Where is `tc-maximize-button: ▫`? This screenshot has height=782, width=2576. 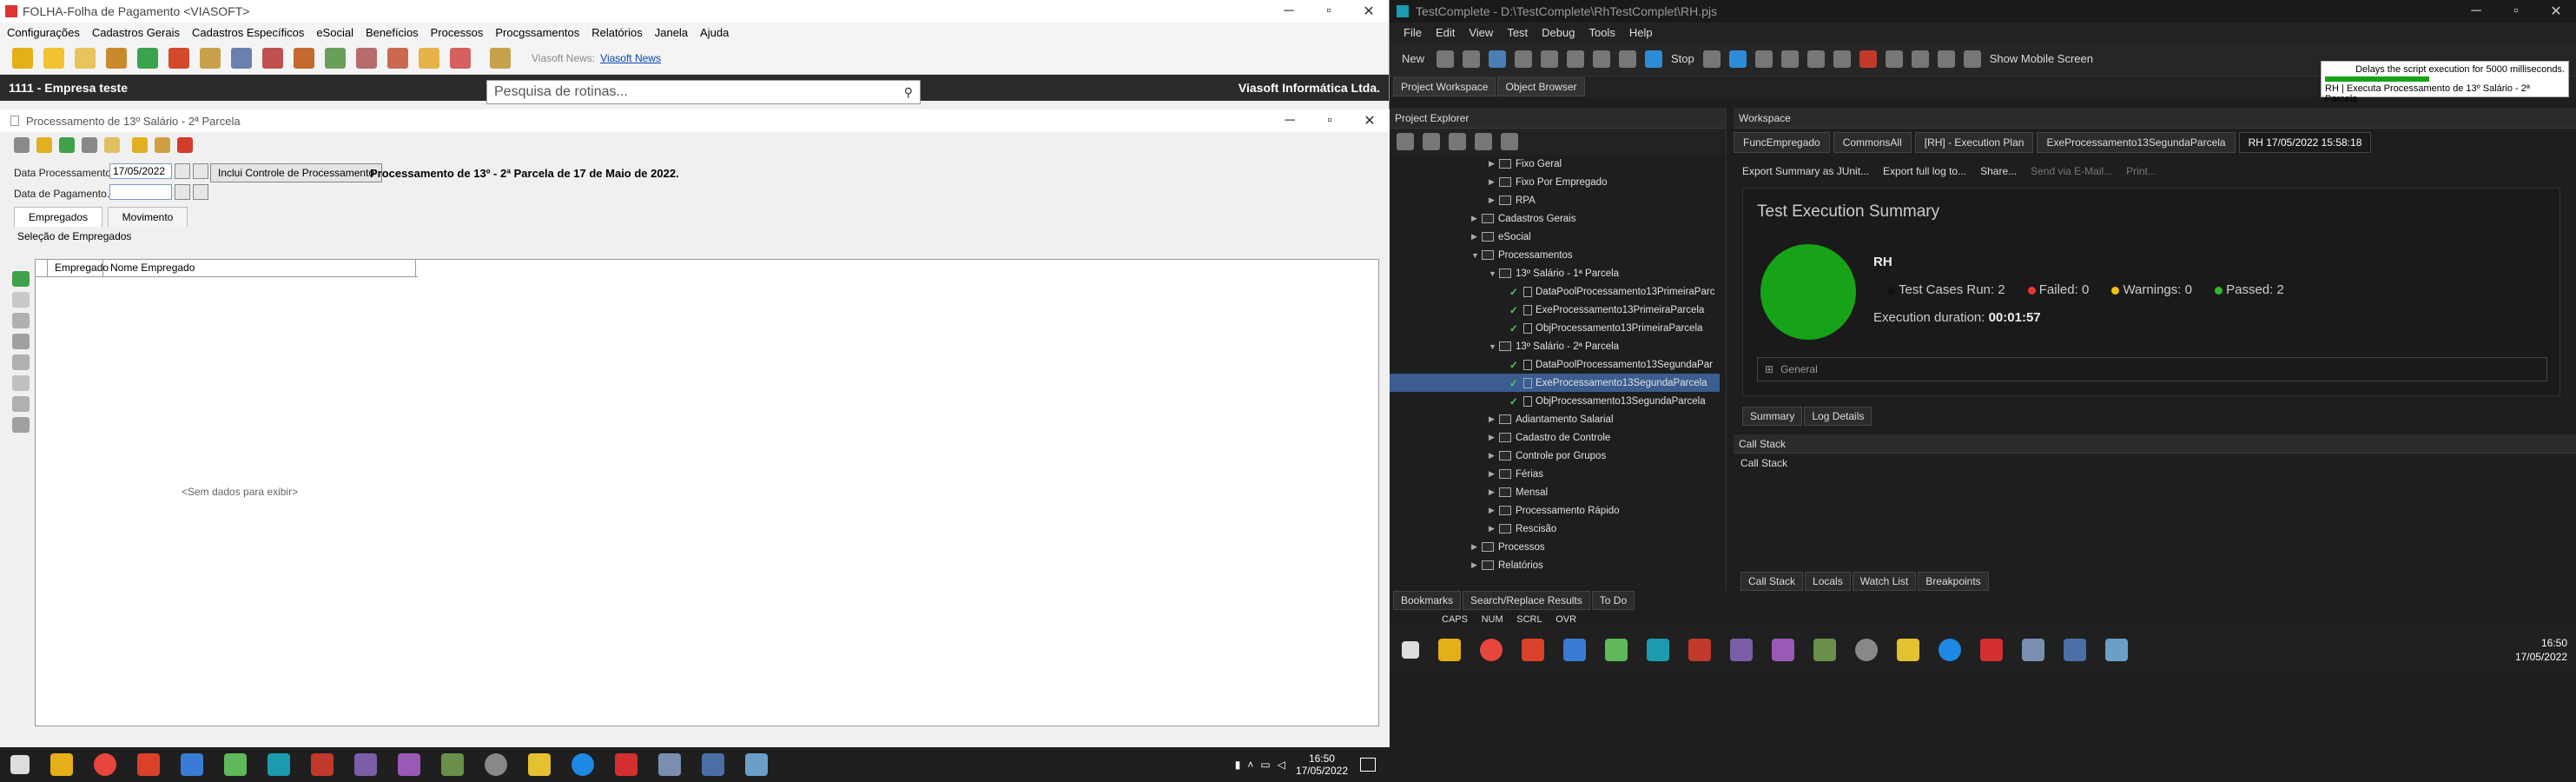 tc-maximize-button: ▫ is located at coordinates (2516, 12).